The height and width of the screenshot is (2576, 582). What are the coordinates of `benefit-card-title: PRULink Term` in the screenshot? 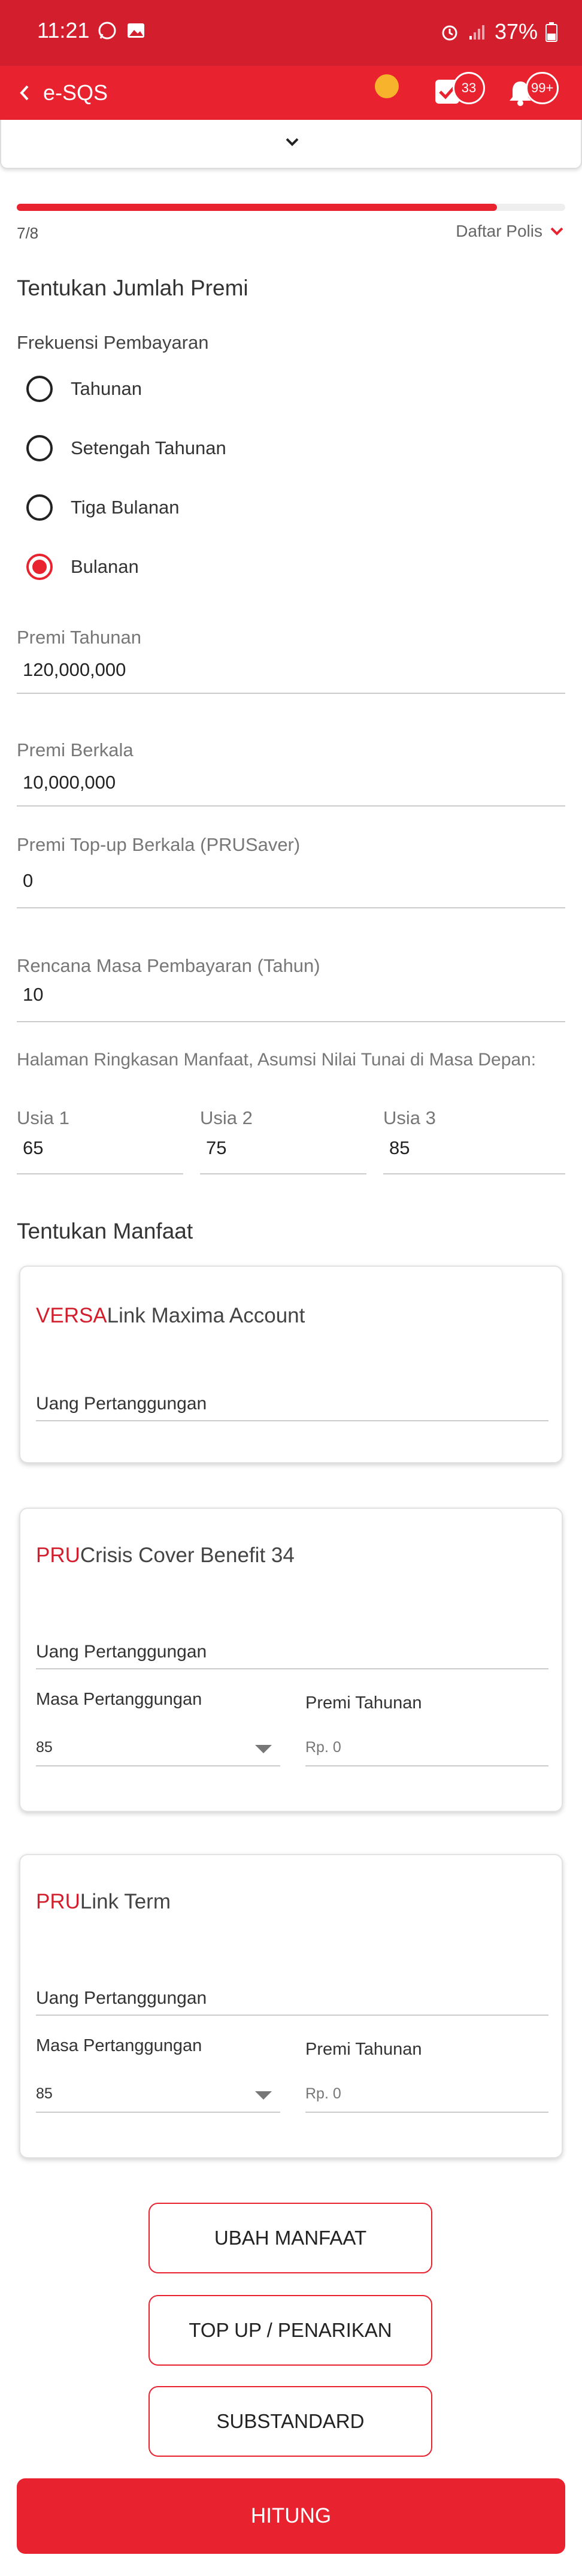 It's located at (103, 1902).